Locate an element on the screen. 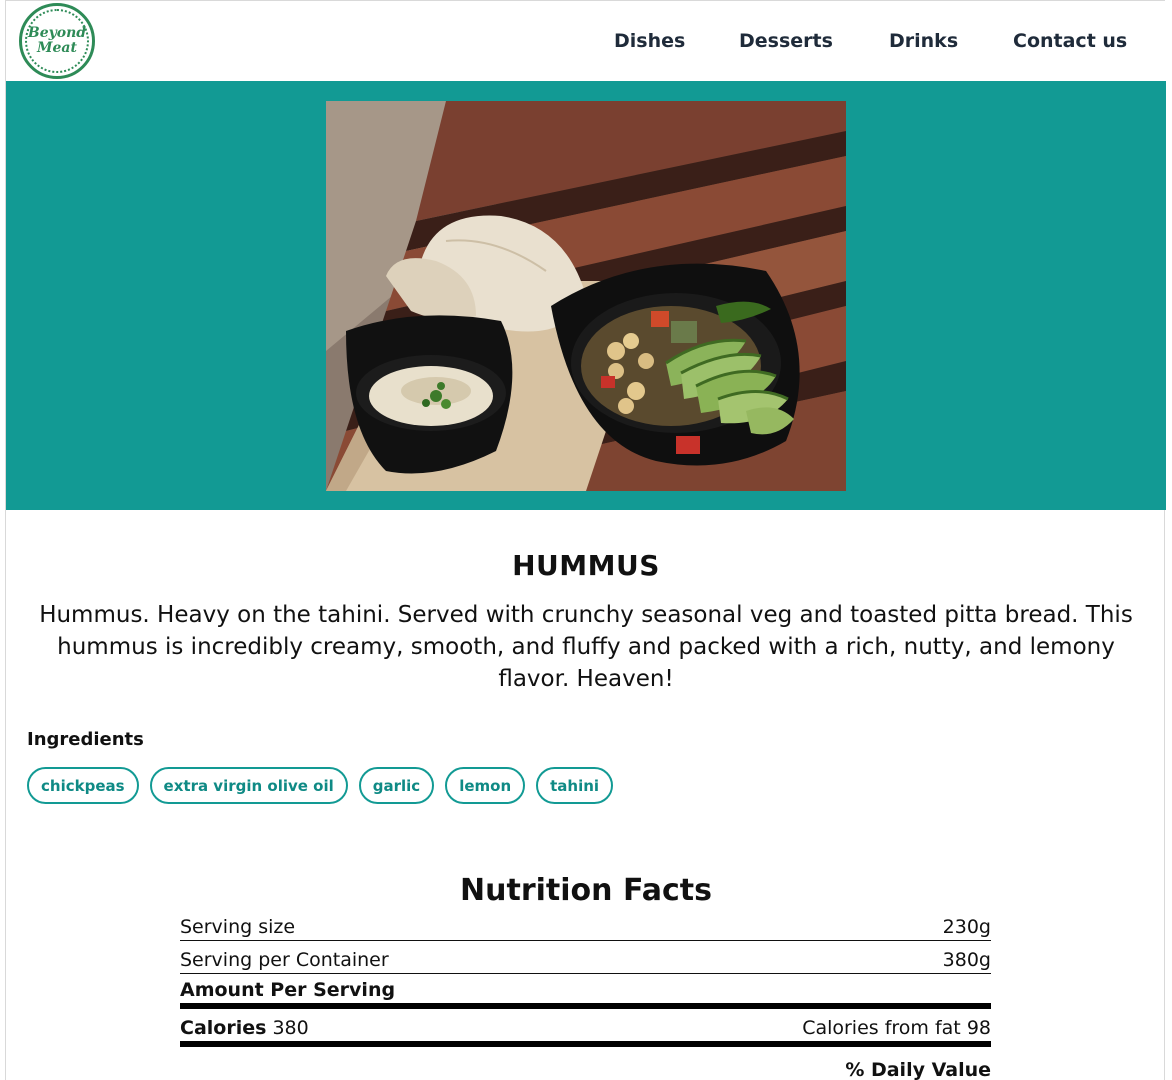 This screenshot has height=1080, width=1172. ingredient-chip-garlic: garlic is located at coordinates (396, 785).